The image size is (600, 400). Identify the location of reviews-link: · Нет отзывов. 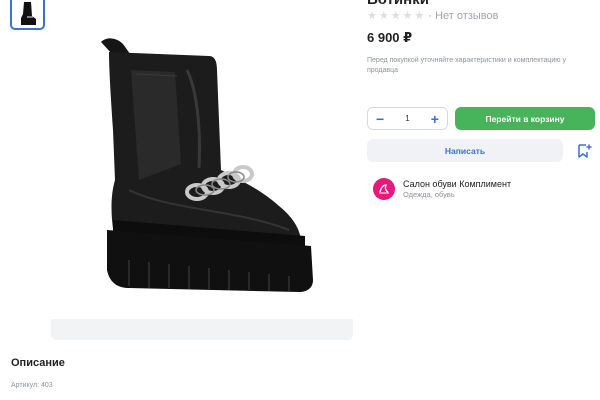
(463, 16).